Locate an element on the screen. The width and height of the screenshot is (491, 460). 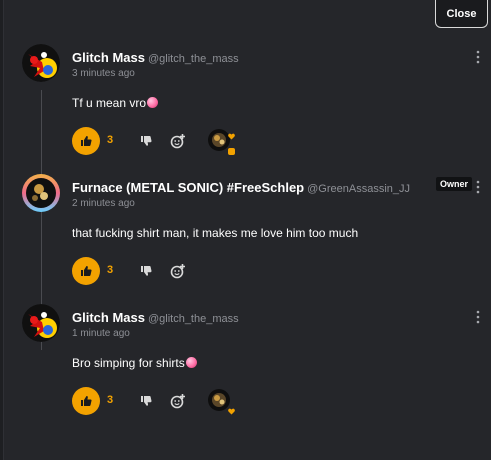
close-button: Close is located at coordinates (461, 14).